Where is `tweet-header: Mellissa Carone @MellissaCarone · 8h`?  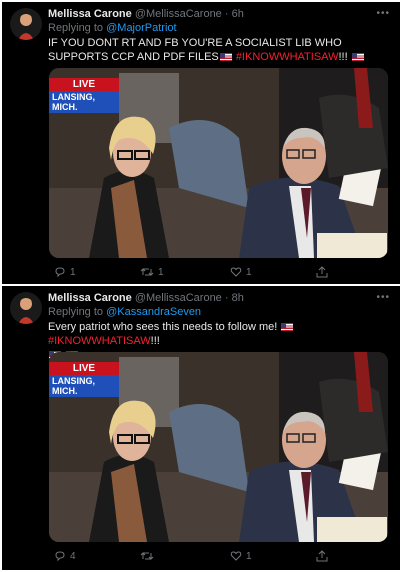 tweet-header: Mellissa Carone @MellissaCarone · 8h is located at coordinates (146, 298).